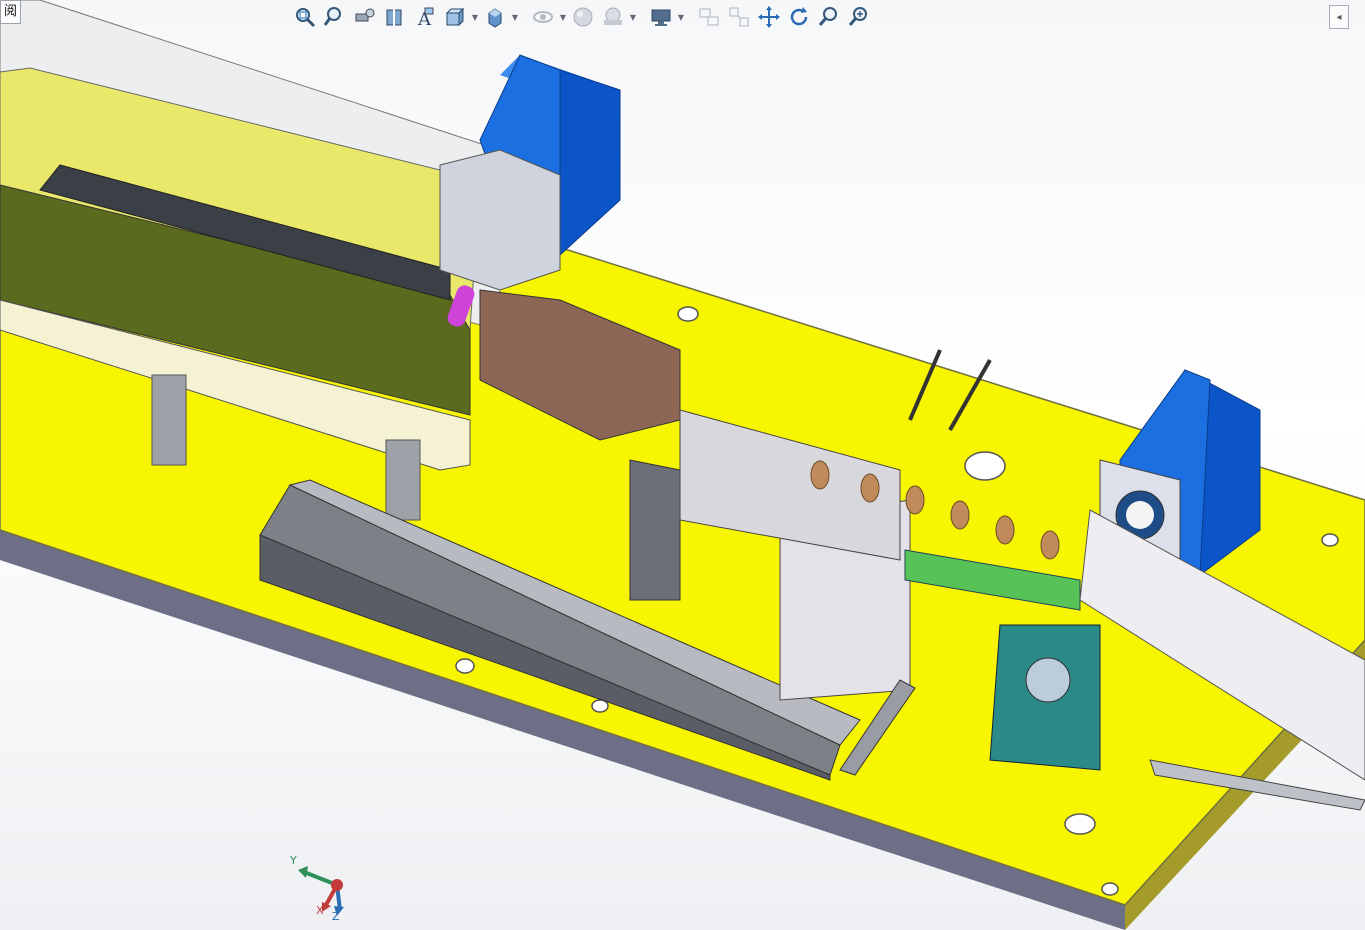 This screenshot has width=1365, height=930. Describe the element at coordinates (11, 12) in the screenshot. I see `view-tab-label: 阅` at that location.